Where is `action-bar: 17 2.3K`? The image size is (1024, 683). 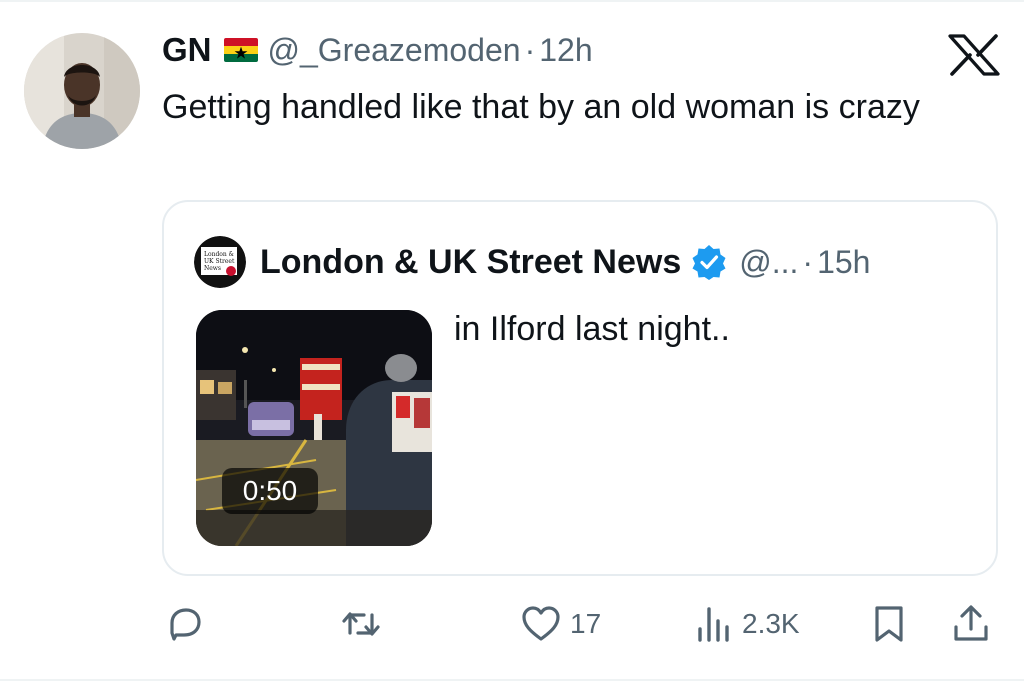 action-bar: 17 2.3K is located at coordinates (512, 624).